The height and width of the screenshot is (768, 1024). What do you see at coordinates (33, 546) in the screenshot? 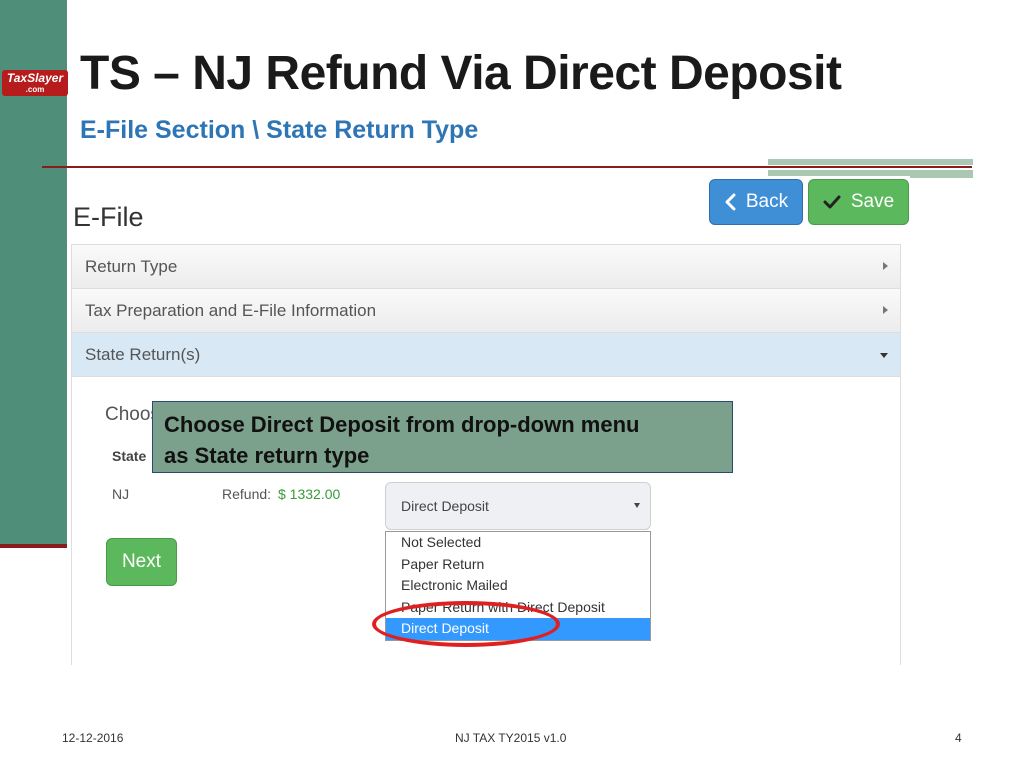
I see `left-accent-underline` at bounding box center [33, 546].